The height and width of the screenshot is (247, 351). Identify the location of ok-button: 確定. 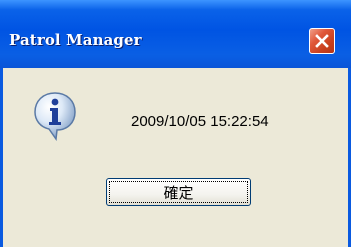
(178, 192).